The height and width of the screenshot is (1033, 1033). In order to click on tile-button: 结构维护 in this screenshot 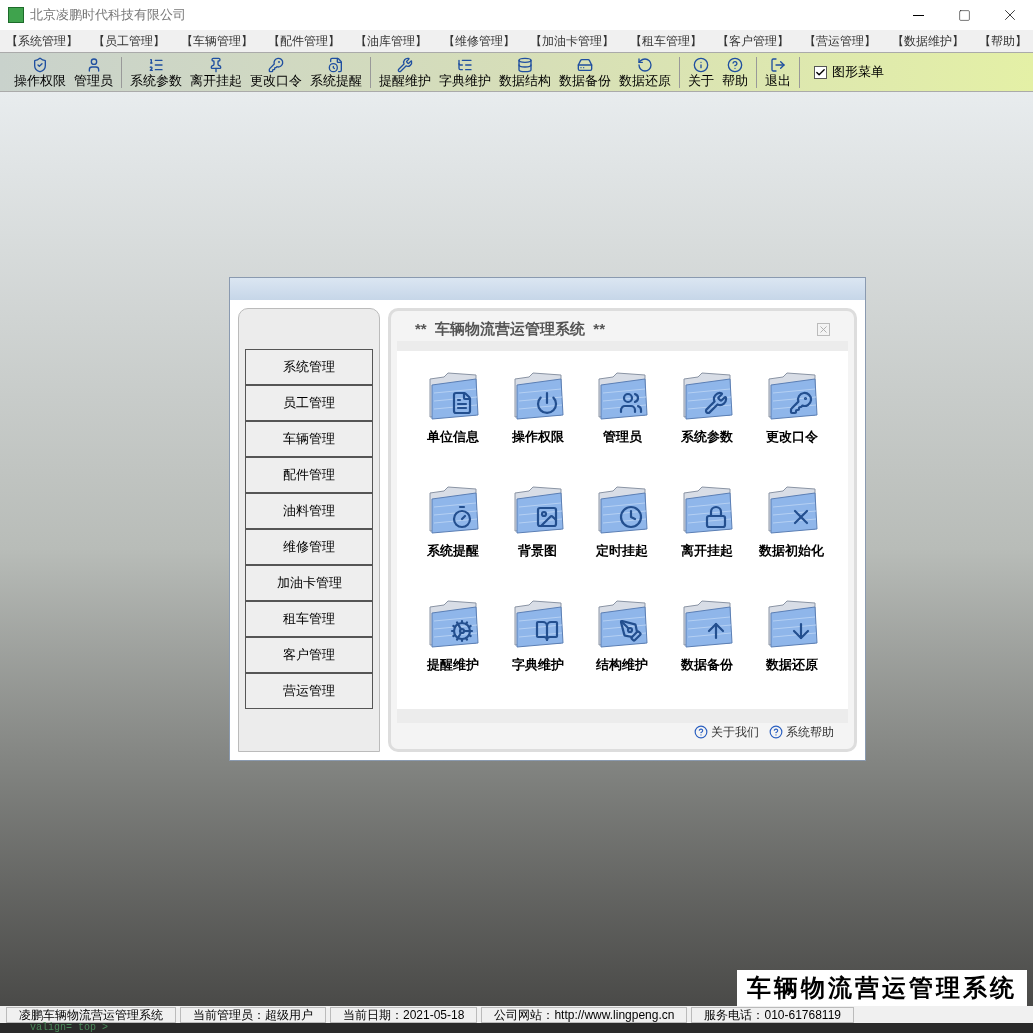, I will do `click(622, 647)`.